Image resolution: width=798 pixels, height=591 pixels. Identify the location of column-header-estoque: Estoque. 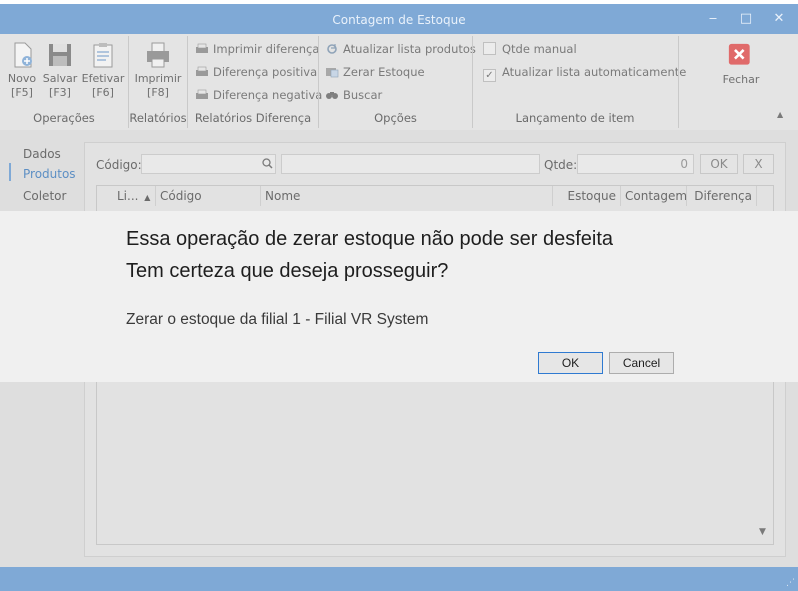
(587, 196).